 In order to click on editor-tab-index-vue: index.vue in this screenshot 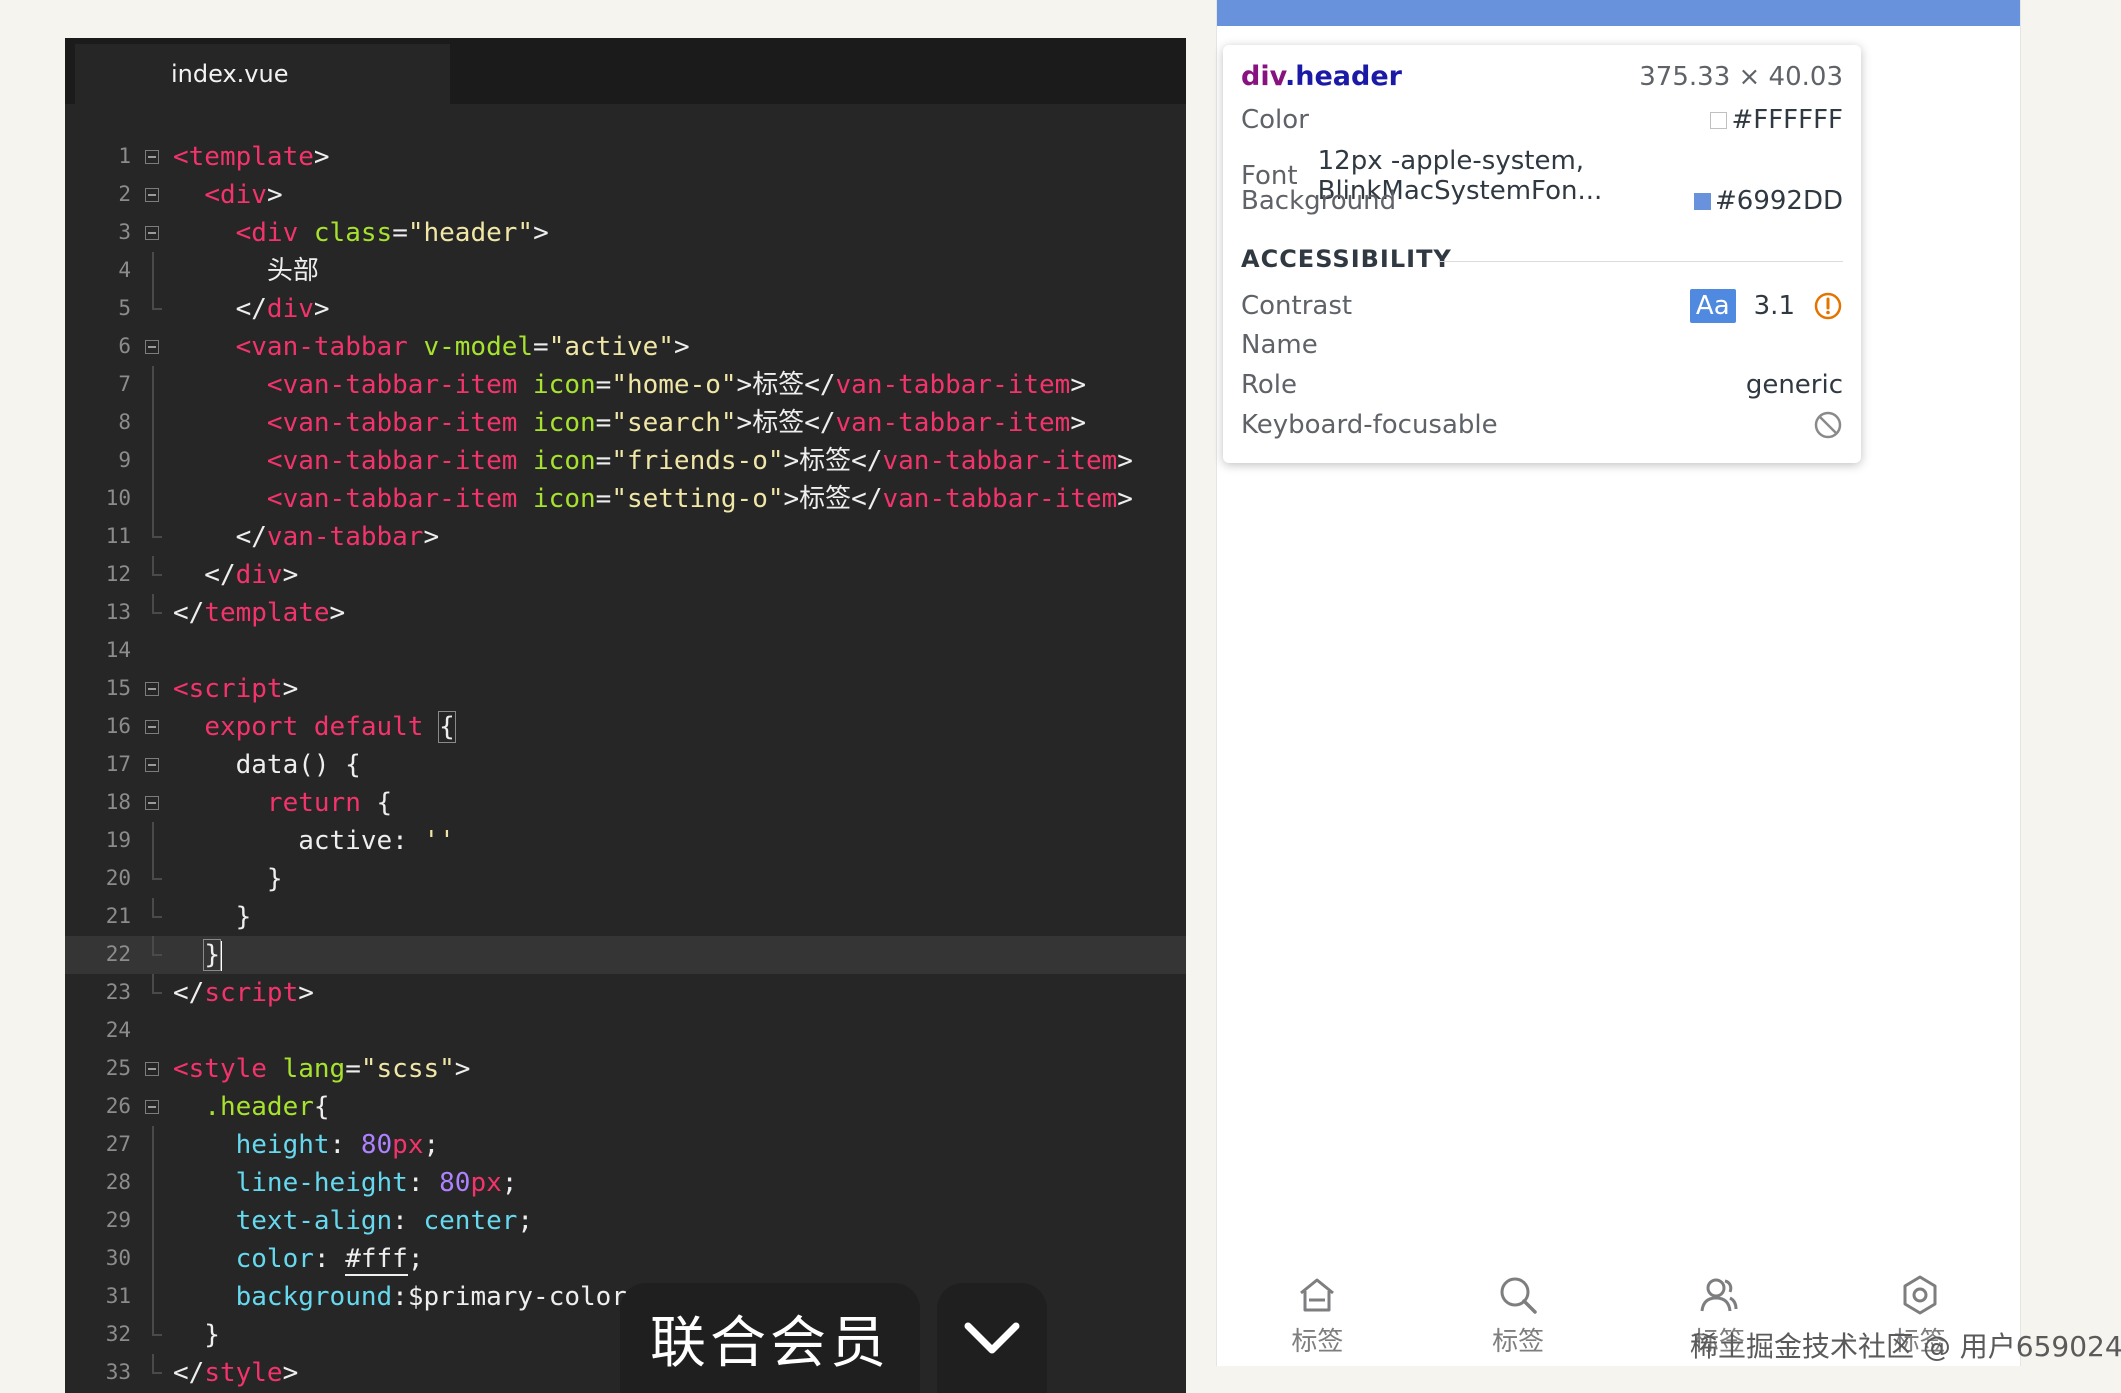, I will do `click(262, 74)`.